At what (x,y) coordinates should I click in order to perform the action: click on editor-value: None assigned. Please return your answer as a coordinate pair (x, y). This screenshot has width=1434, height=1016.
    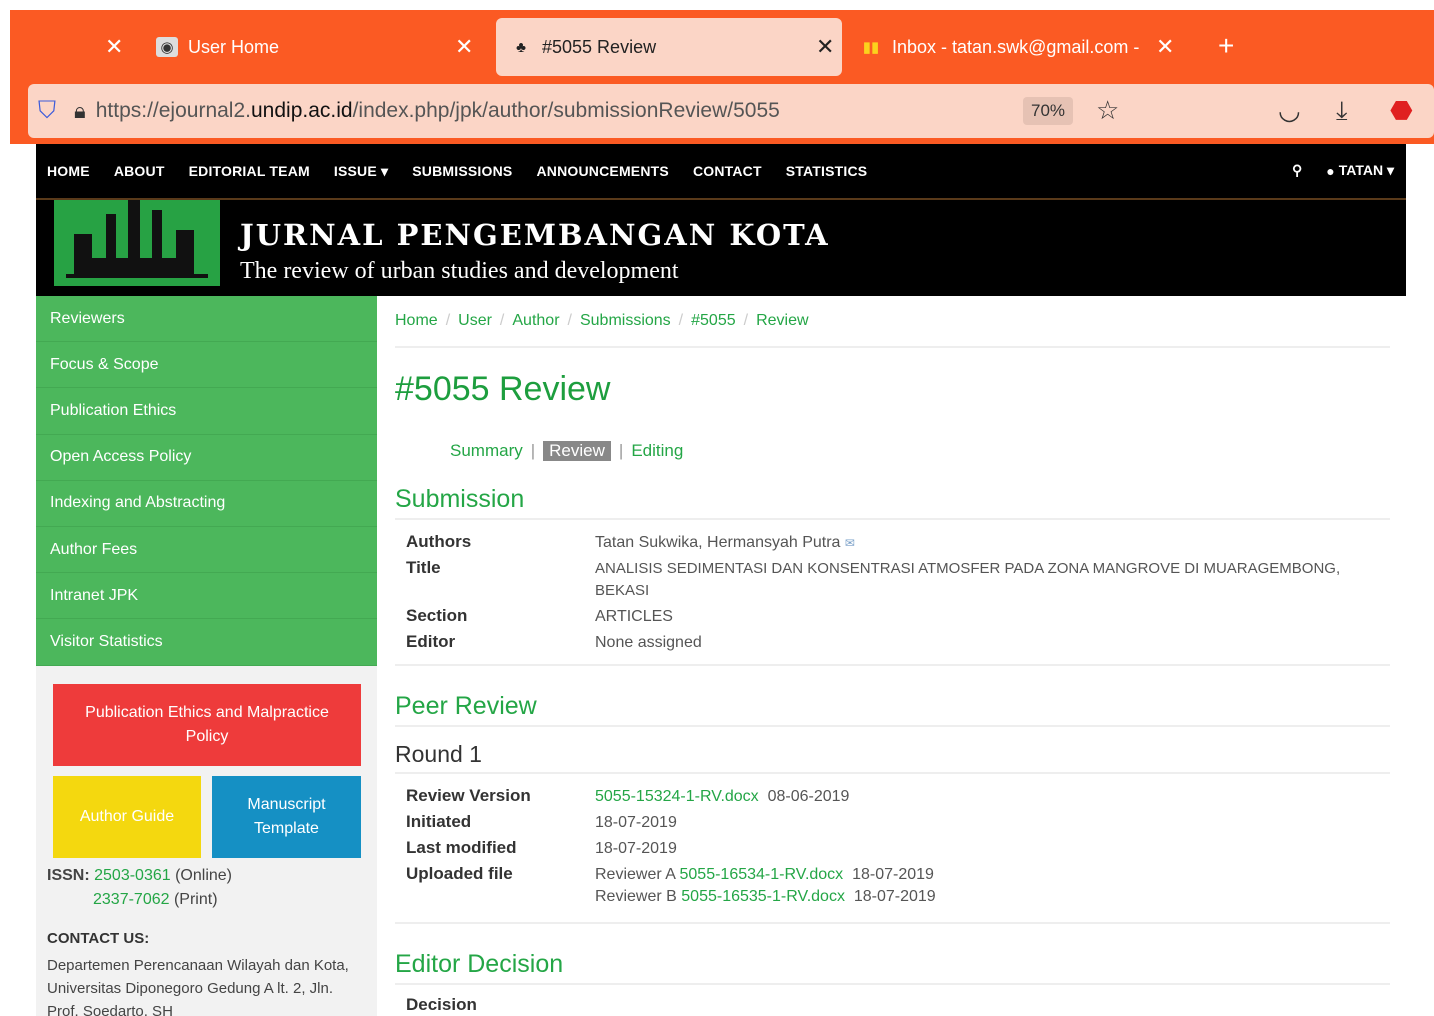
    Looking at the image, I should click on (648, 642).